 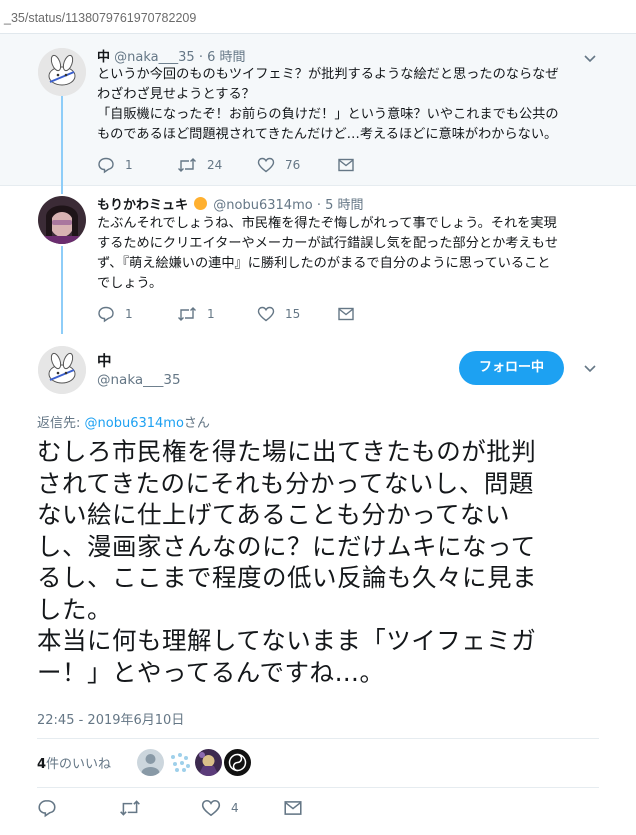 What do you see at coordinates (286, 546) in the screenshot?
I see `text-line: し、漫画家さんなのに？にだけムキになって` at bounding box center [286, 546].